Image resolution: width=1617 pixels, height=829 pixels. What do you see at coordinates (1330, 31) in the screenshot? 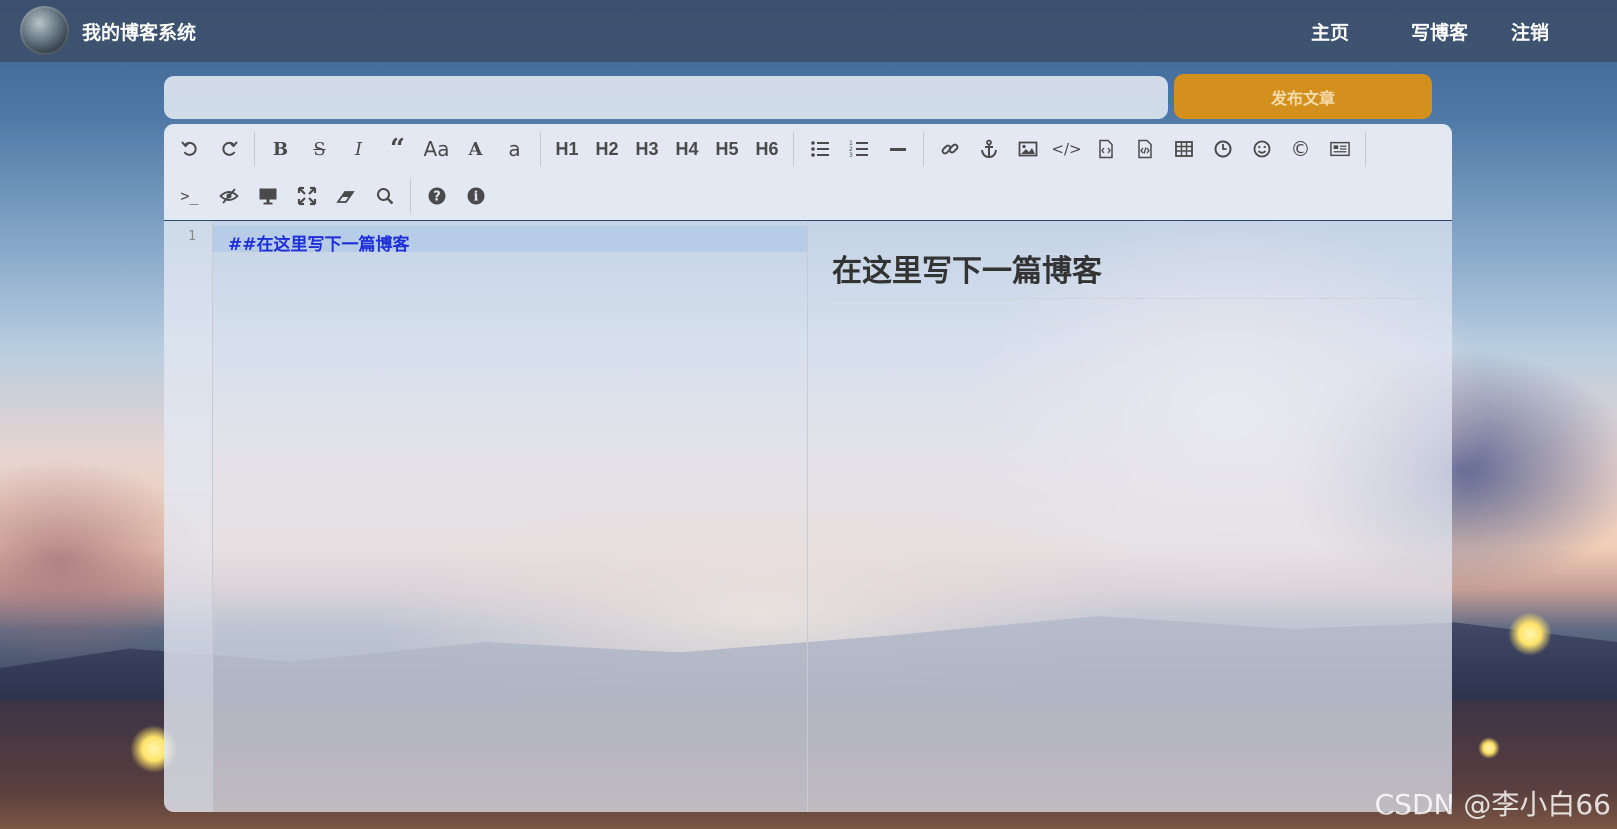
I see `nav-home-link: 主页` at bounding box center [1330, 31].